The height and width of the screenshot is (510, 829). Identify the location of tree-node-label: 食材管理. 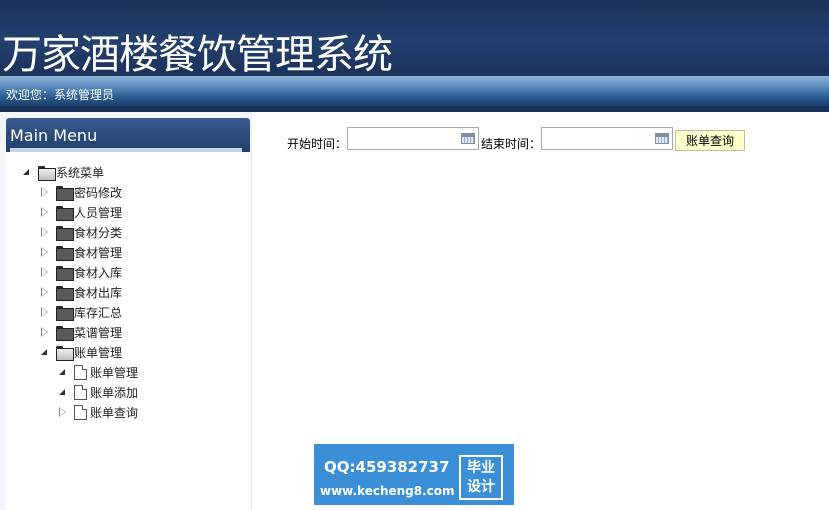
(98, 252).